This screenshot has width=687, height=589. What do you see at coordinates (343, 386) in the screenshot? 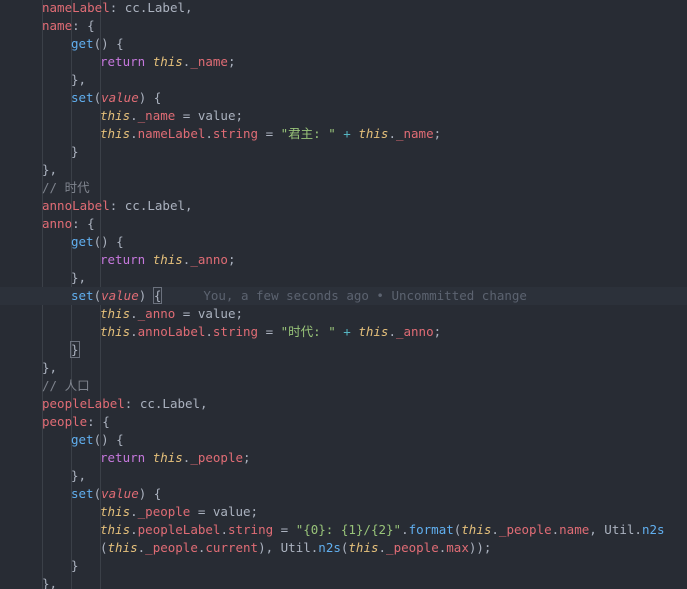
I see `code-line: // 人口` at bounding box center [343, 386].